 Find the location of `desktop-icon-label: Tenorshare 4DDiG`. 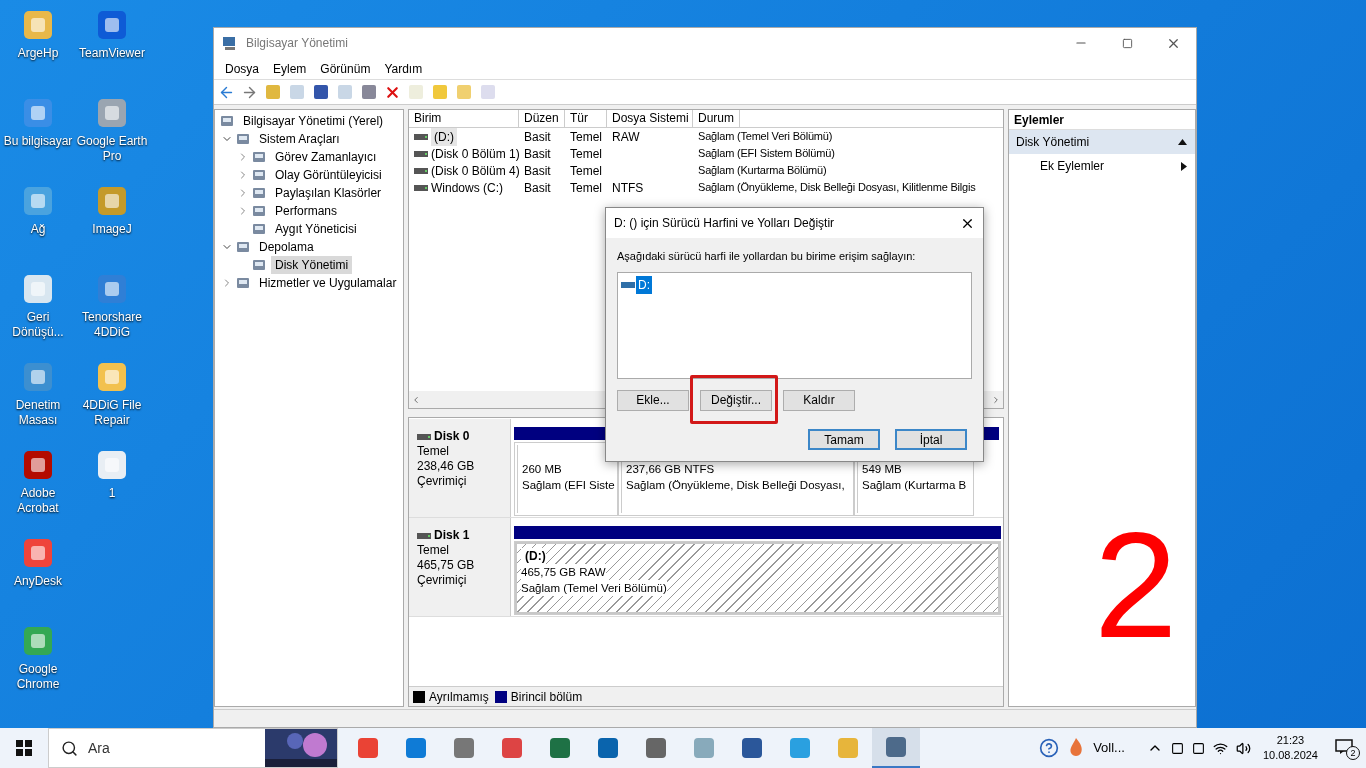

desktop-icon-label: Tenorshare 4DDiG is located at coordinates (112, 325).